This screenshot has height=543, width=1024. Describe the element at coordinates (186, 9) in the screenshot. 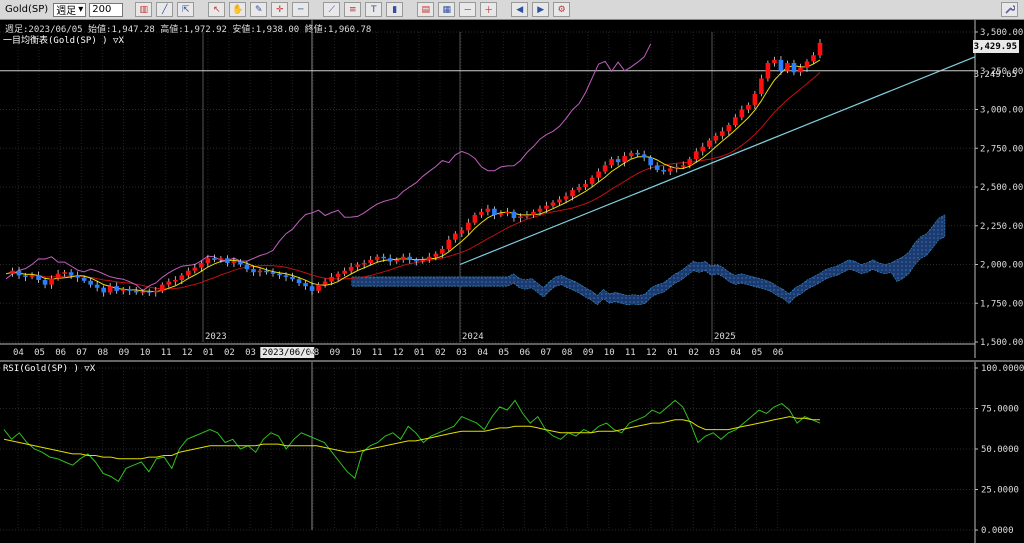

I see `cursor-icon: ⇱` at that location.